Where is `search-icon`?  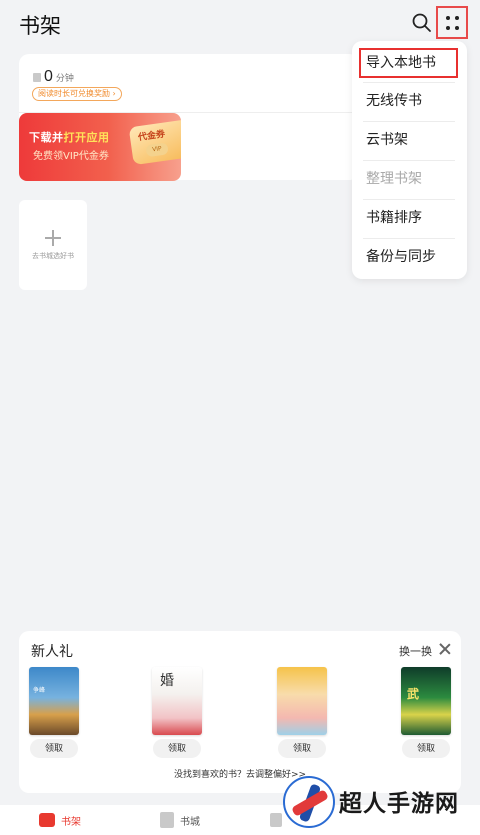 search-icon is located at coordinates (422, 23).